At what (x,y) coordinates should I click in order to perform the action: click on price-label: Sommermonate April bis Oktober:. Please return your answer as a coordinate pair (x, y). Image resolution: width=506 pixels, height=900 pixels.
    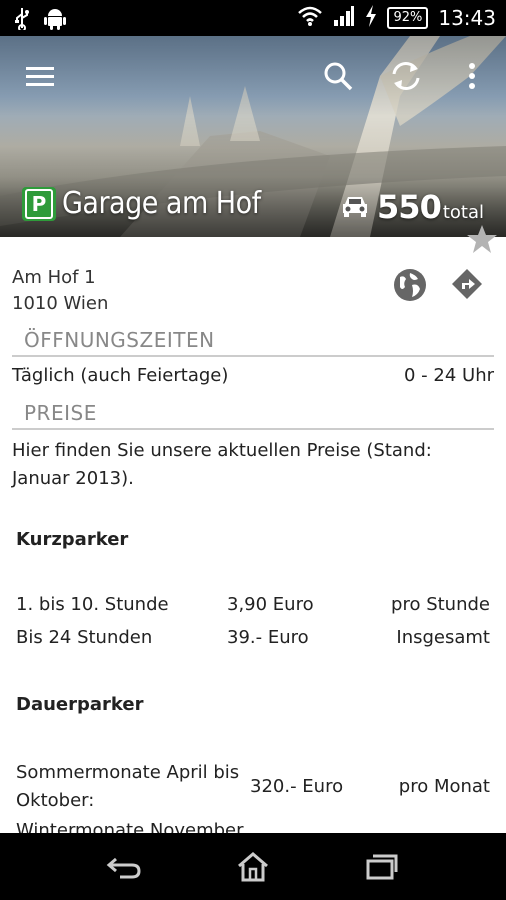
    Looking at the image, I should click on (128, 786).